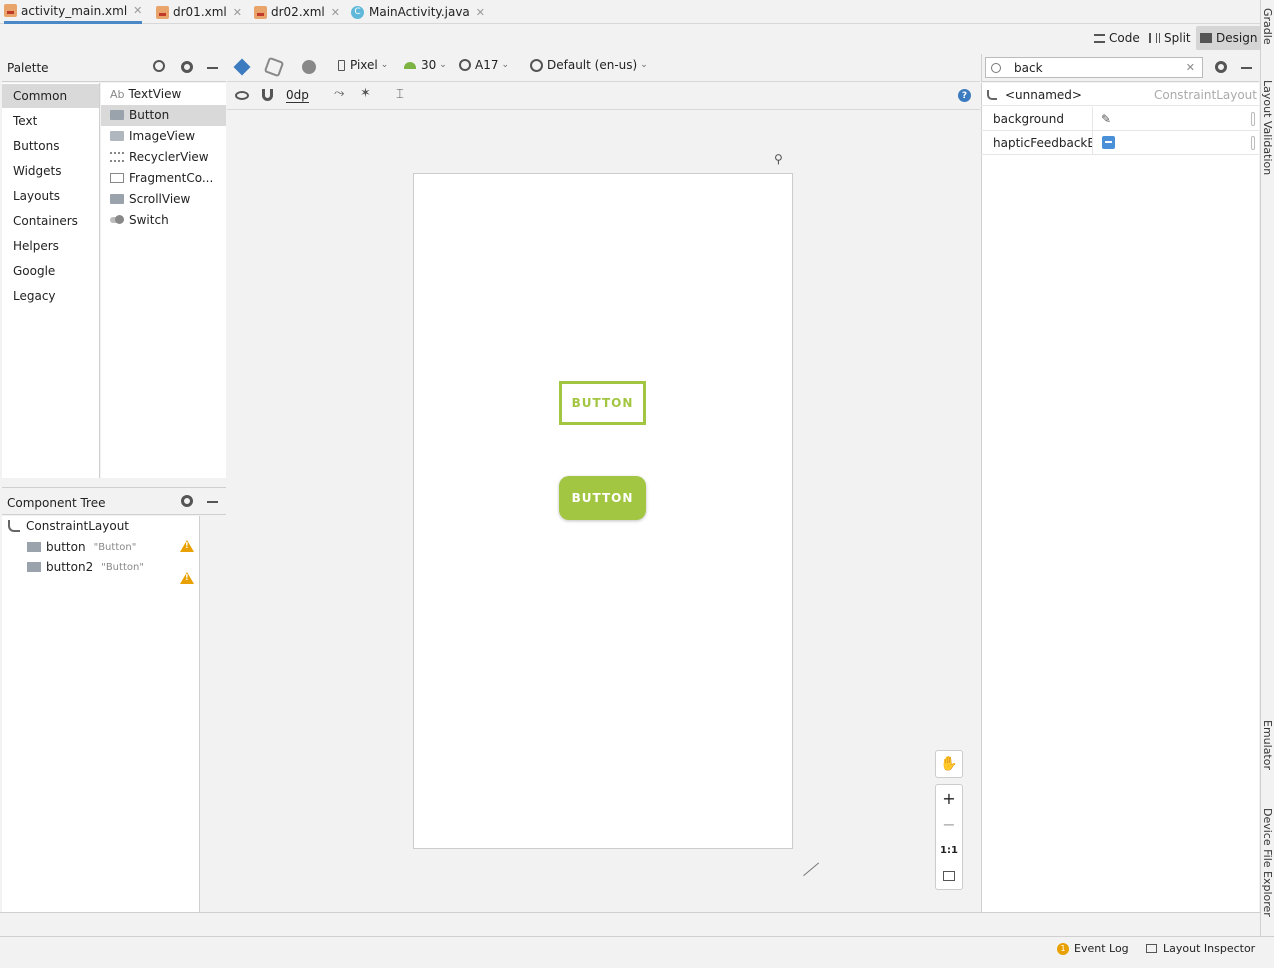 The height and width of the screenshot is (968, 1274). Describe the element at coordinates (40, 96) in the screenshot. I see `category-common: Common` at that location.